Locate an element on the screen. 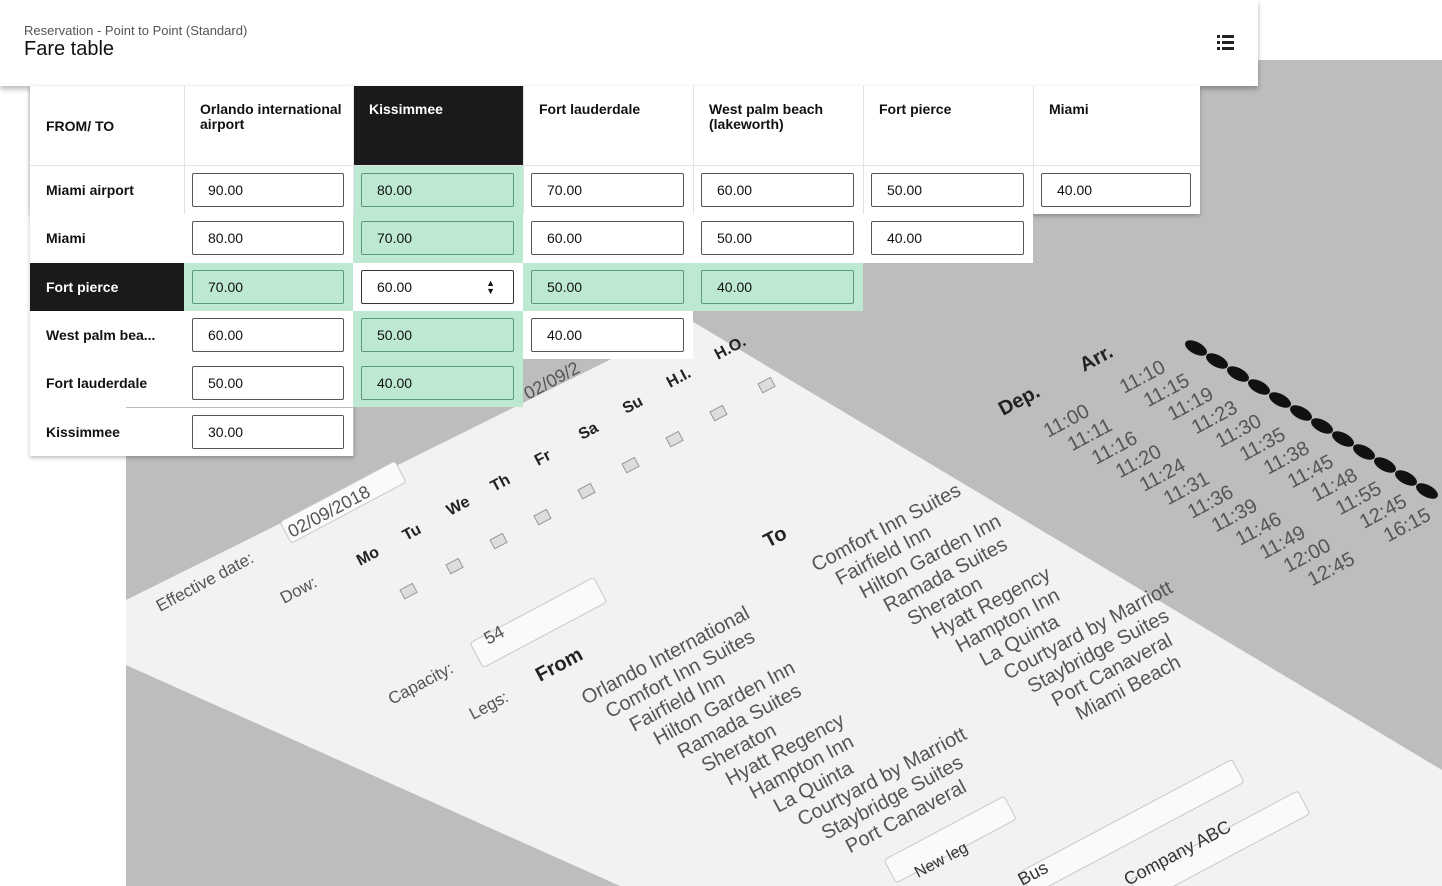 The width and height of the screenshot is (1442, 886). row-label: Fort lauderdale is located at coordinates (107, 383).